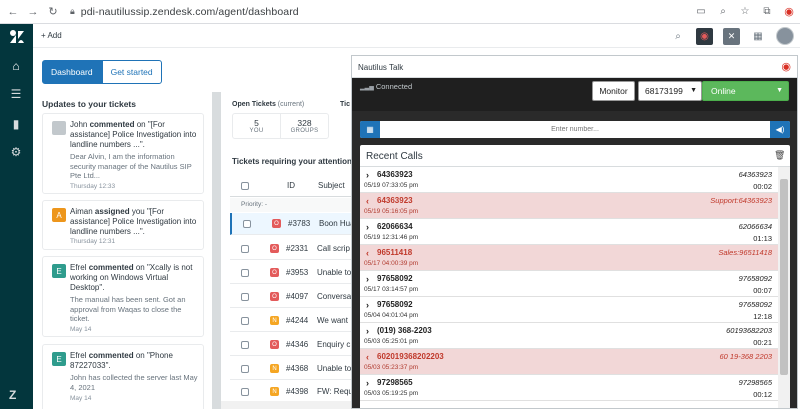 The image size is (800, 409). I want to click on ticket-subject: Conversa, so click(334, 296).